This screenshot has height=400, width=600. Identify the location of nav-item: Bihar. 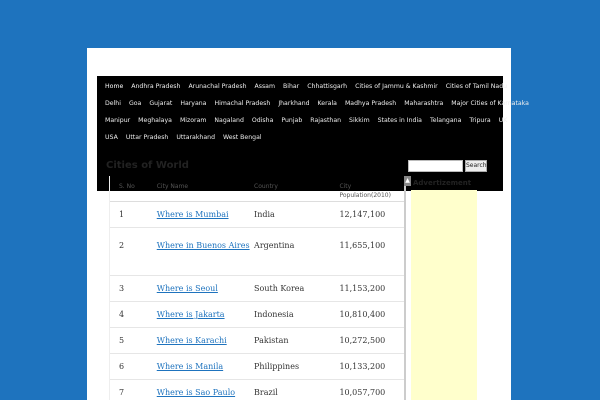
(291, 86).